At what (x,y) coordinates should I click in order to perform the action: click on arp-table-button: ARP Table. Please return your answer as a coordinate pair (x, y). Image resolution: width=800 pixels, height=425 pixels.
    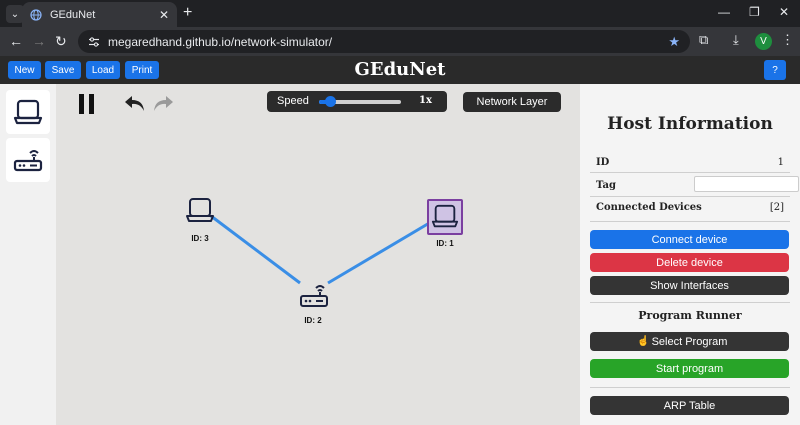
    Looking at the image, I should click on (689, 405).